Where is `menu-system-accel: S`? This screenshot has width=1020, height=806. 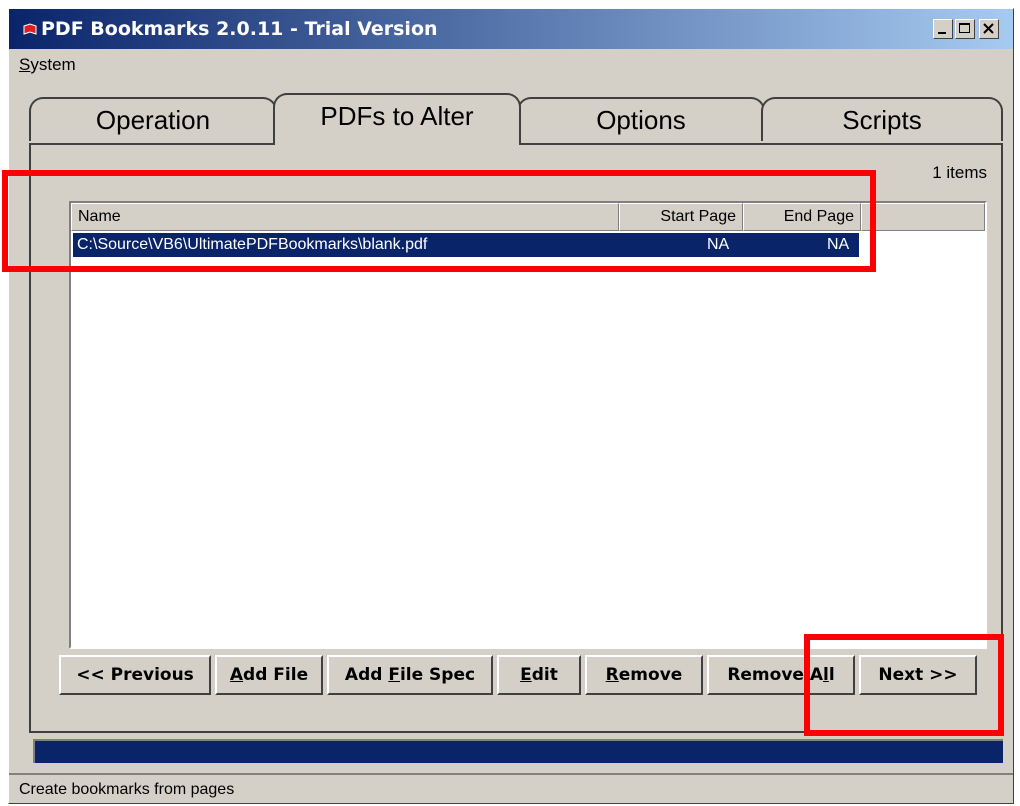
menu-system-accel: S is located at coordinates (25, 64).